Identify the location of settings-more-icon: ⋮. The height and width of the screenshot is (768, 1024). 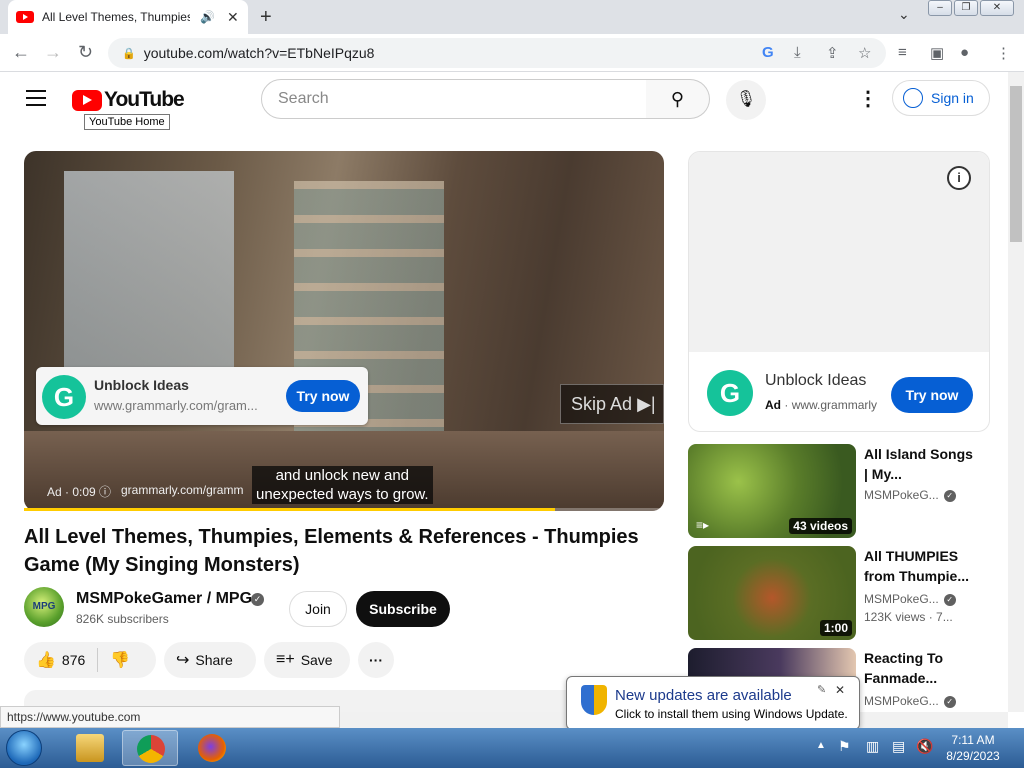
(868, 98).